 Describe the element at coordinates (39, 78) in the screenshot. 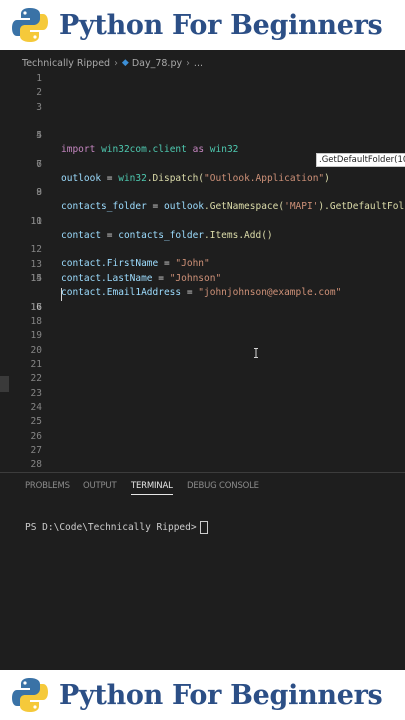

I see `line-number: 1` at that location.